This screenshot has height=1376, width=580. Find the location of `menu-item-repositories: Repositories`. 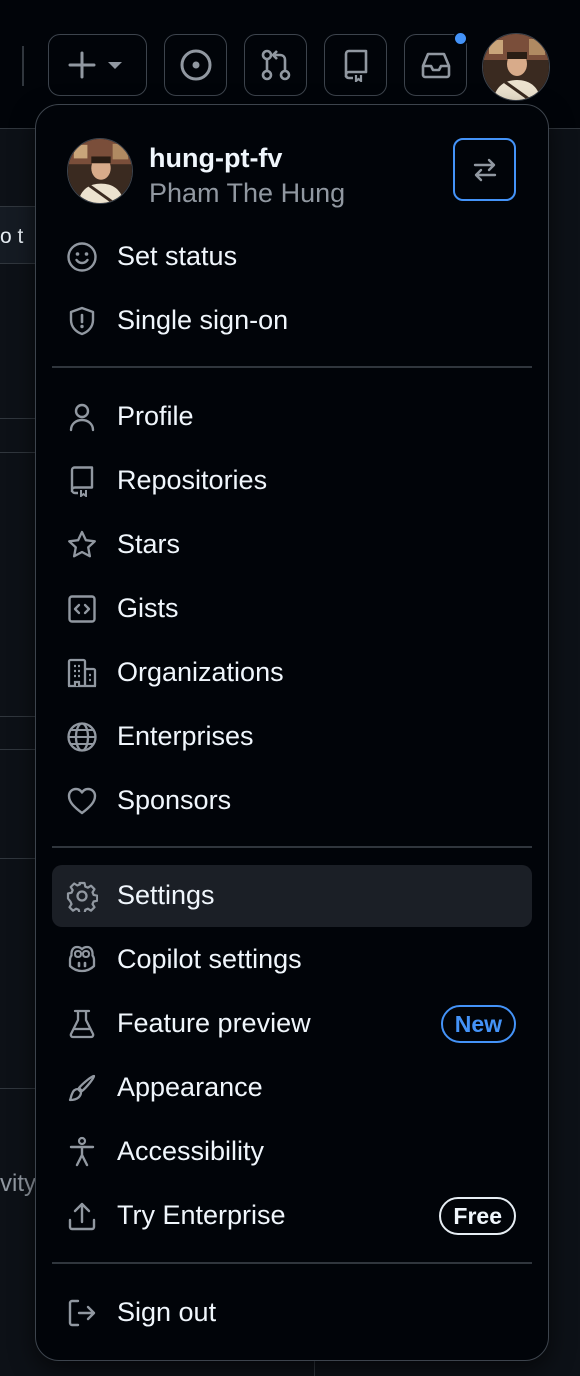

menu-item-repositories: Repositories is located at coordinates (292, 481).